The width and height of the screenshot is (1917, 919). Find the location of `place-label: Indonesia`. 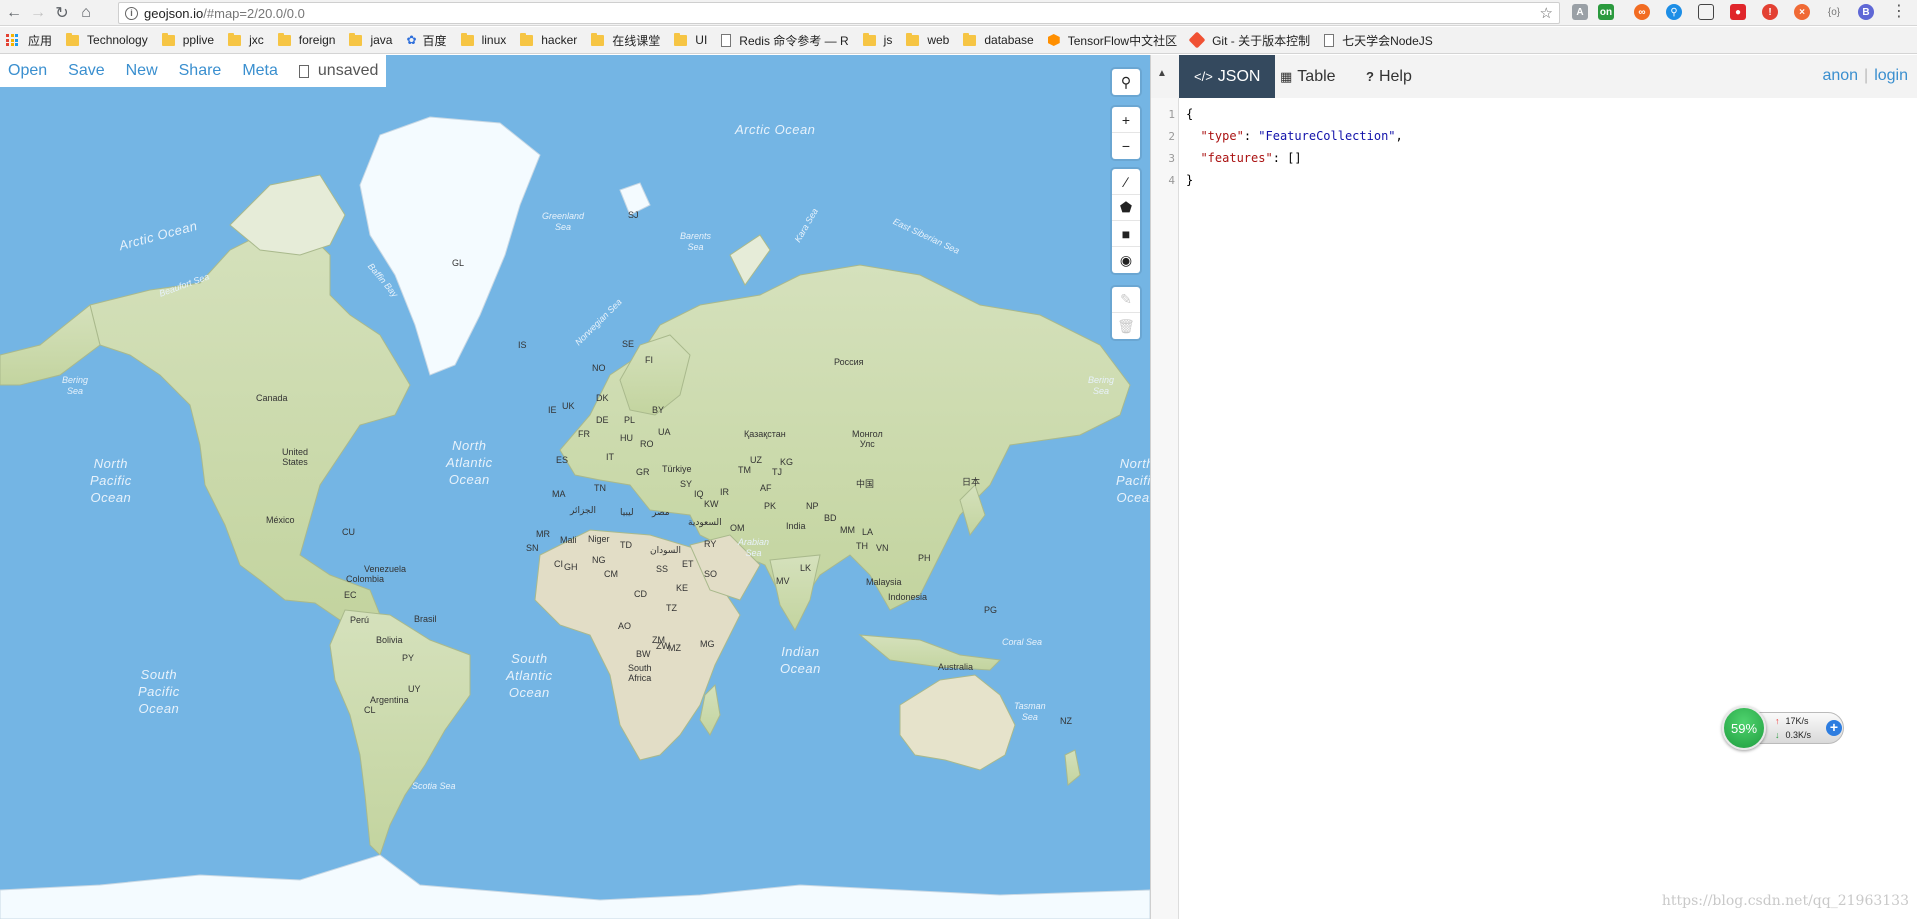

place-label: Indonesia is located at coordinates (908, 597).